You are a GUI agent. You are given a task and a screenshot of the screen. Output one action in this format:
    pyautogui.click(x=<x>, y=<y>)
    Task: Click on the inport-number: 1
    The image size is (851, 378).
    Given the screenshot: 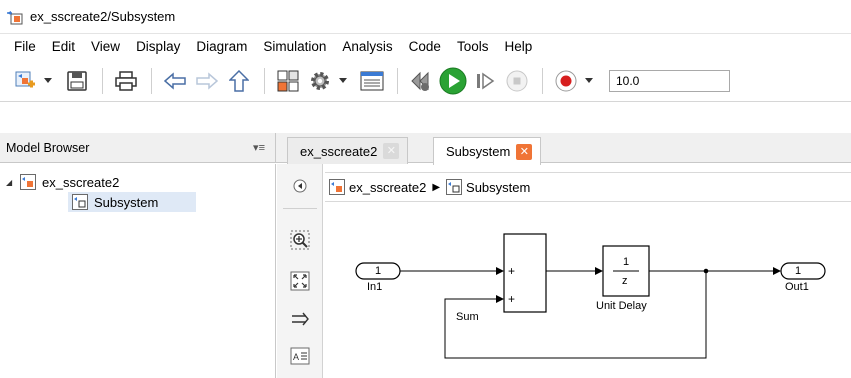 What is the action you would take?
    pyautogui.click(x=378, y=271)
    